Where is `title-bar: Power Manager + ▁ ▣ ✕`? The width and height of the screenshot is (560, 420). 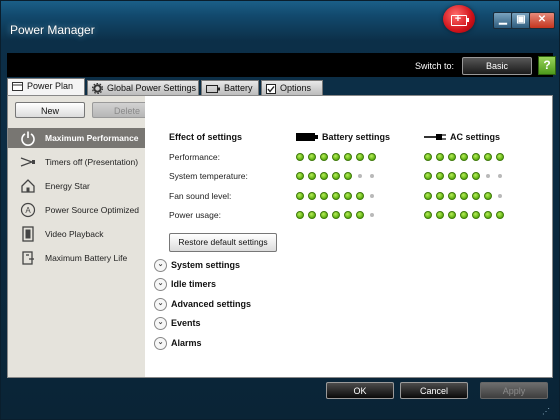
title-bar: Power Manager + ▁ ▣ ✕ is located at coordinates (280, 26).